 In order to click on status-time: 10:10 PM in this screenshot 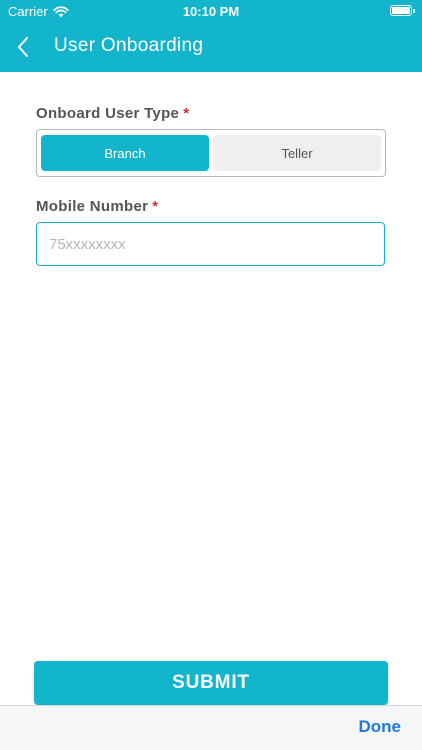, I will do `click(211, 11)`.